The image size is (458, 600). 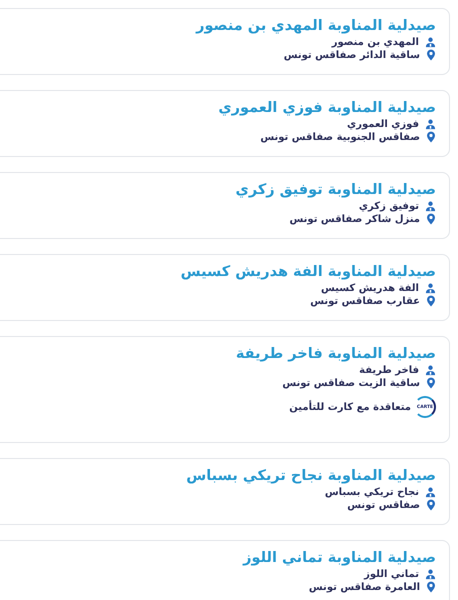 What do you see at coordinates (364, 587) in the screenshot?
I see `pharmacy-address: العامرة صفاقس تونس` at bounding box center [364, 587].